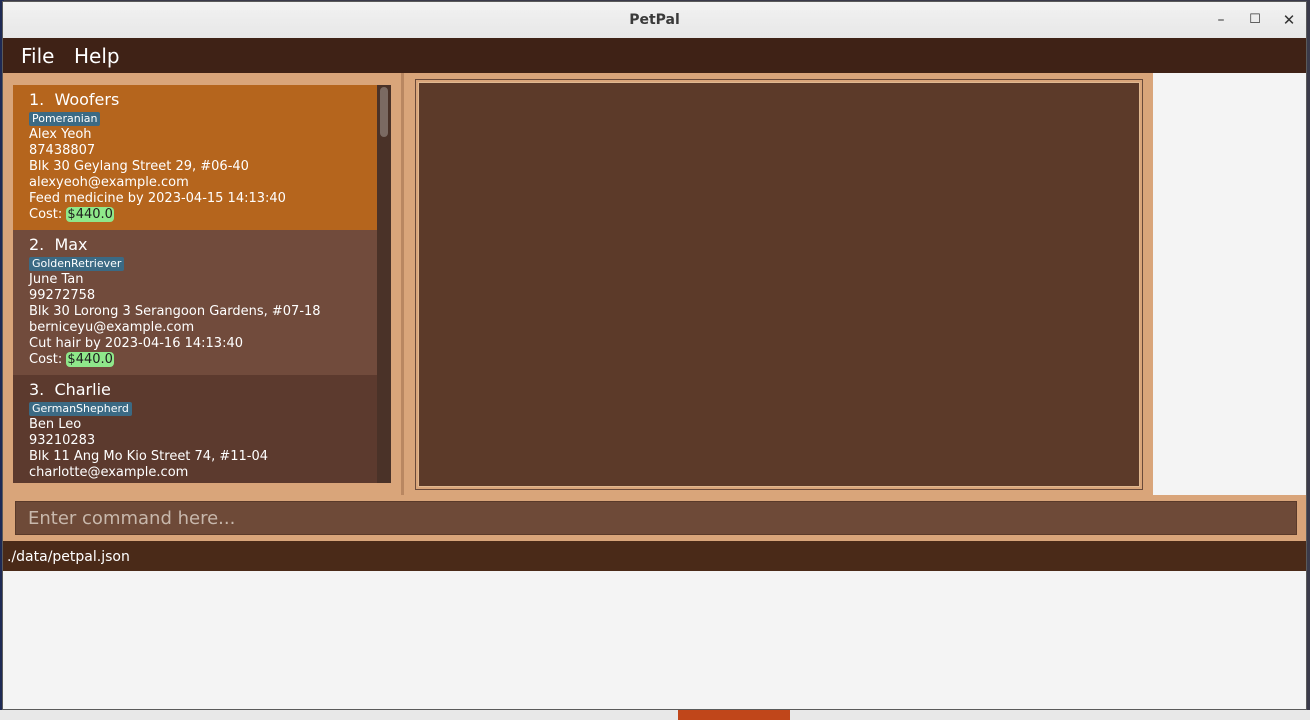 The height and width of the screenshot is (720, 1310). I want to click on pet-phone: 93210283, so click(62, 440).